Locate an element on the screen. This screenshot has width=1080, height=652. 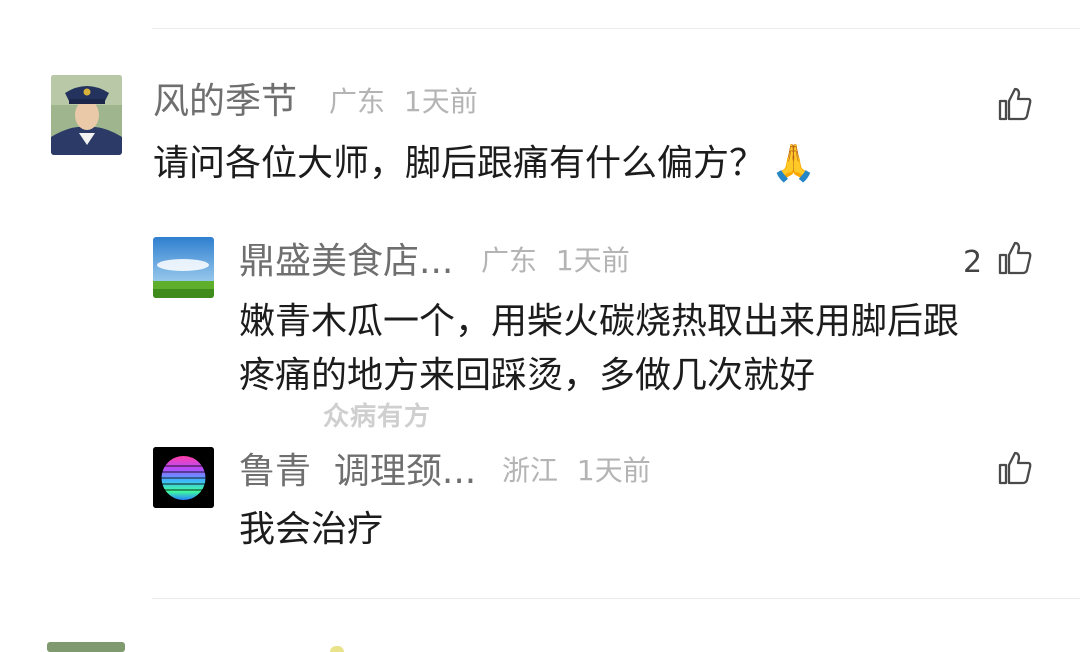
comment-text-content: 请问各位大师，脚后跟痛有什么偏方？ is located at coordinates (459, 163).